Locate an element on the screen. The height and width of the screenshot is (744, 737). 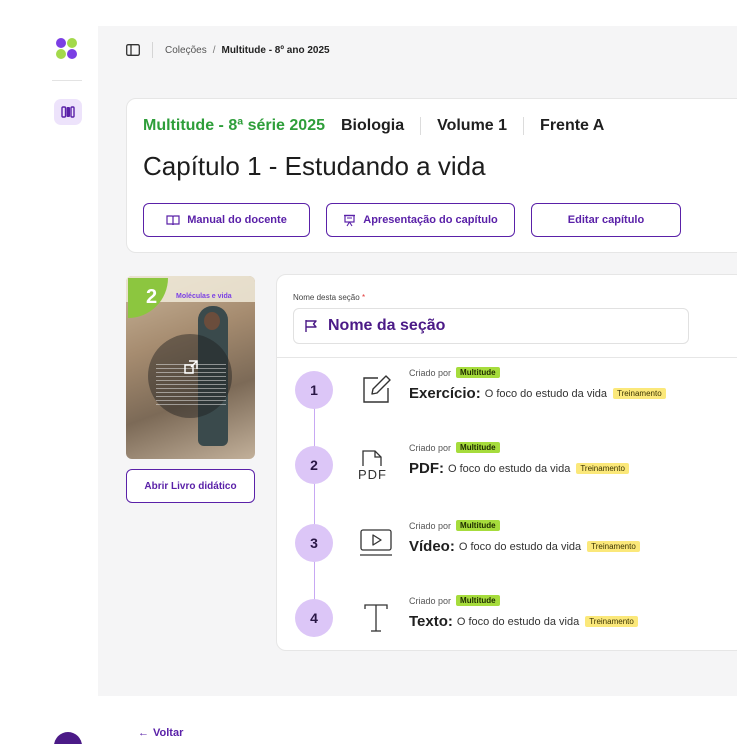
step-number: 2 is located at coordinates (314, 465).